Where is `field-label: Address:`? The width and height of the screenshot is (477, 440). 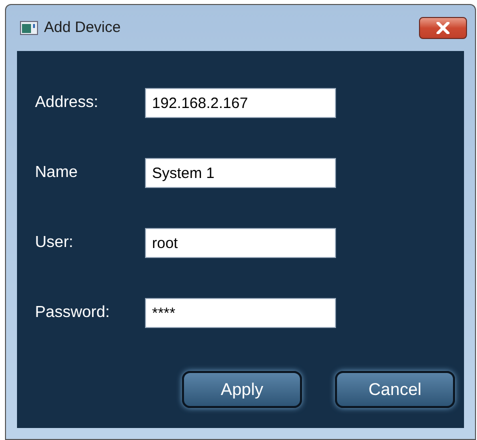 field-label: Address: is located at coordinates (67, 103).